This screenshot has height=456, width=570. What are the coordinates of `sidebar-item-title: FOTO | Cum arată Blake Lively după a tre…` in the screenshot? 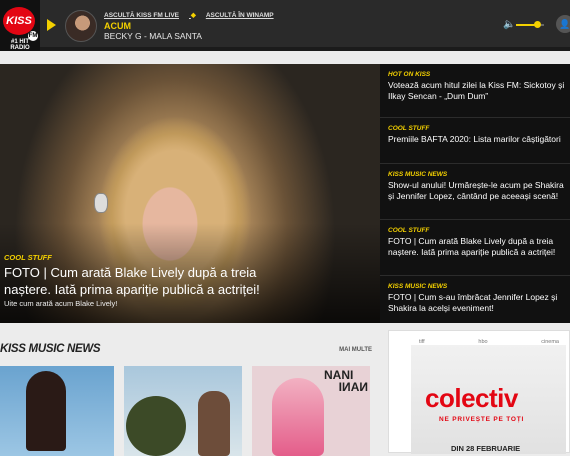 It's located at (479, 246).